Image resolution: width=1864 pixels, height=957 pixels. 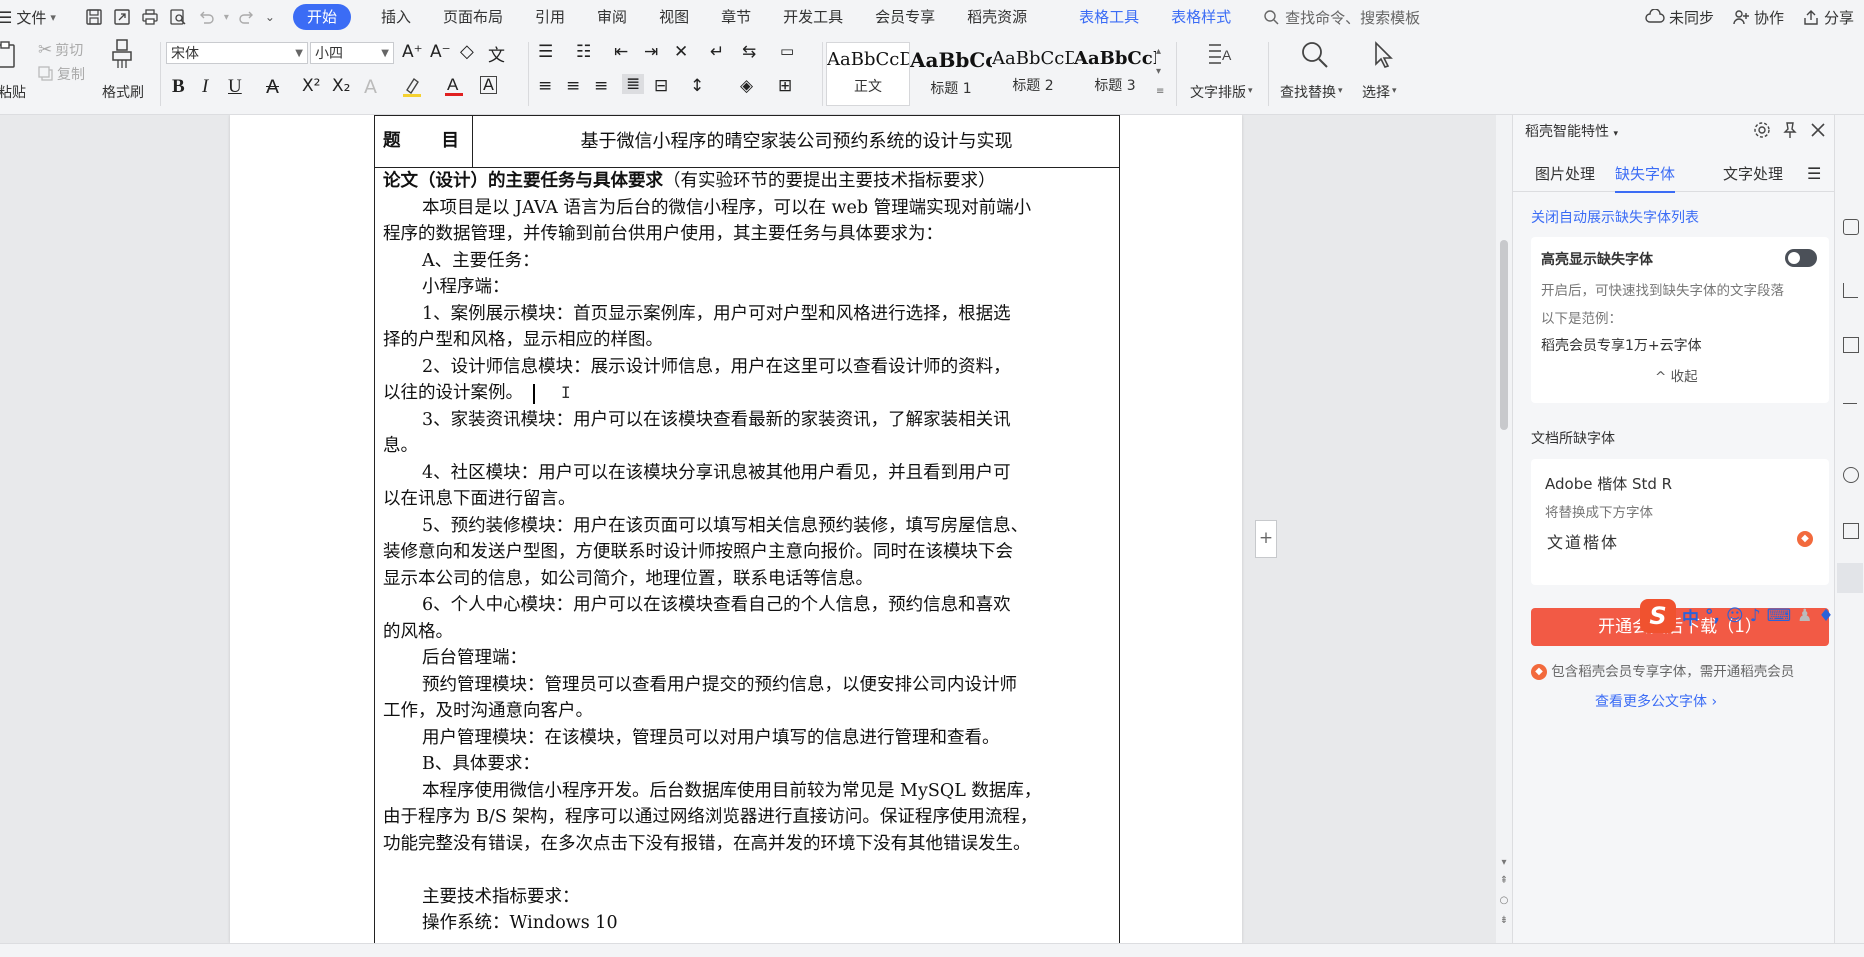 What do you see at coordinates (321, 17) in the screenshot?
I see `tab-home: 开始` at bounding box center [321, 17].